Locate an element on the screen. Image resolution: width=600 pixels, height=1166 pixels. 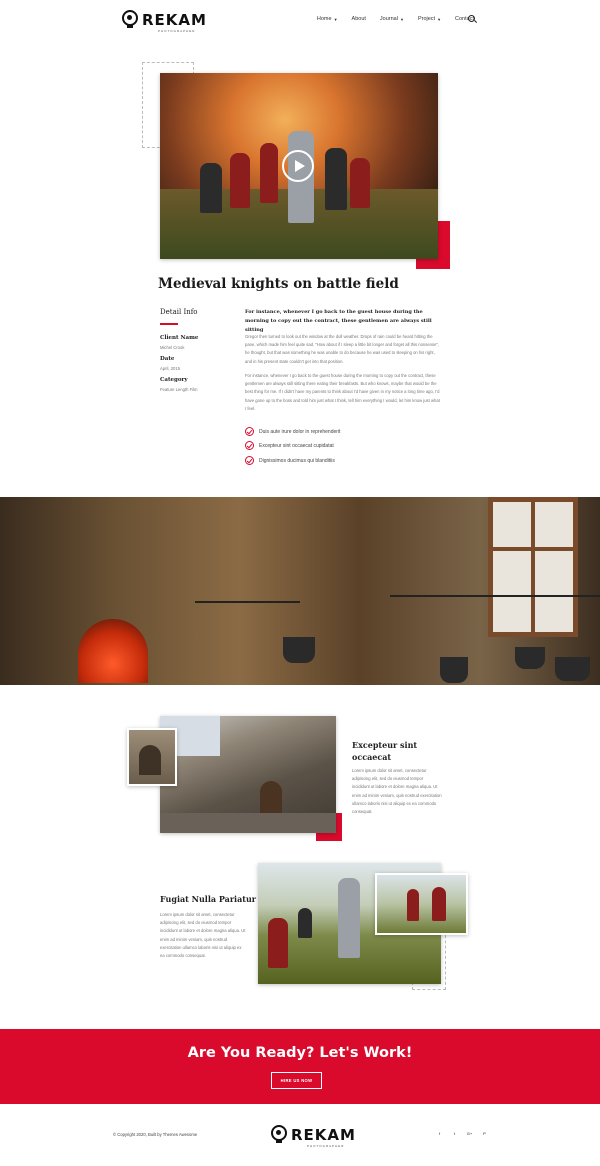
main-menu: Home ▼ About Journal ▼ Project ▼ Contact is located at coordinates (395, 19).